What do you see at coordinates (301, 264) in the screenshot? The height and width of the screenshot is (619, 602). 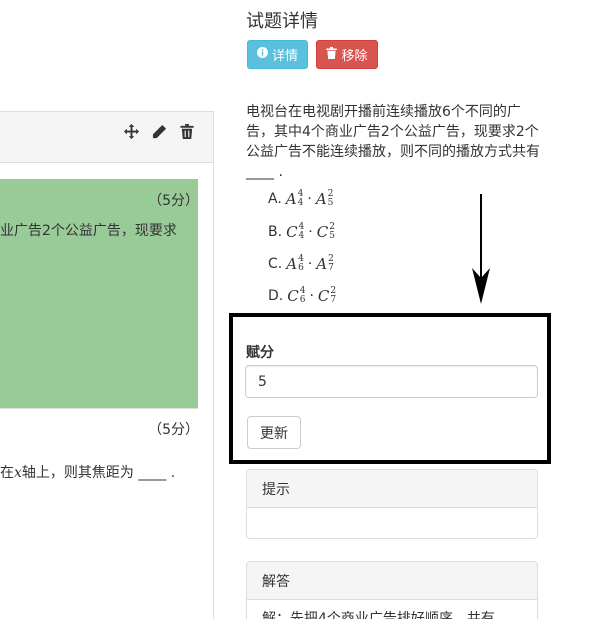 I see `option-c: C. A46 · A27` at bounding box center [301, 264].